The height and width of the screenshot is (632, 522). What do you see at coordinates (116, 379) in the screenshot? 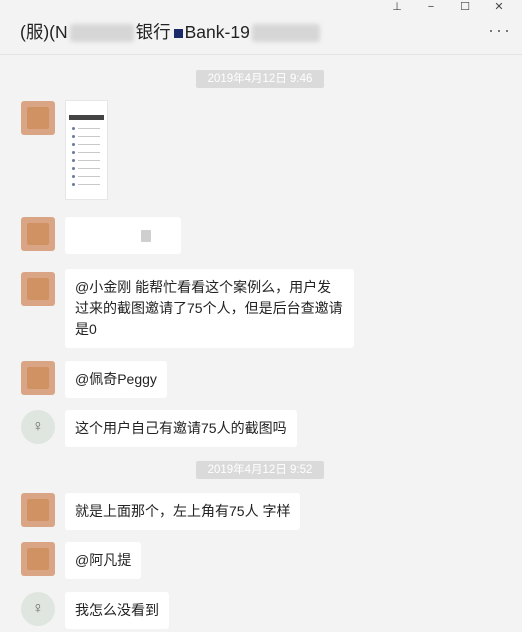
I see `message-bubble: @佩奇Peggy` at bounding box center [116, 379].